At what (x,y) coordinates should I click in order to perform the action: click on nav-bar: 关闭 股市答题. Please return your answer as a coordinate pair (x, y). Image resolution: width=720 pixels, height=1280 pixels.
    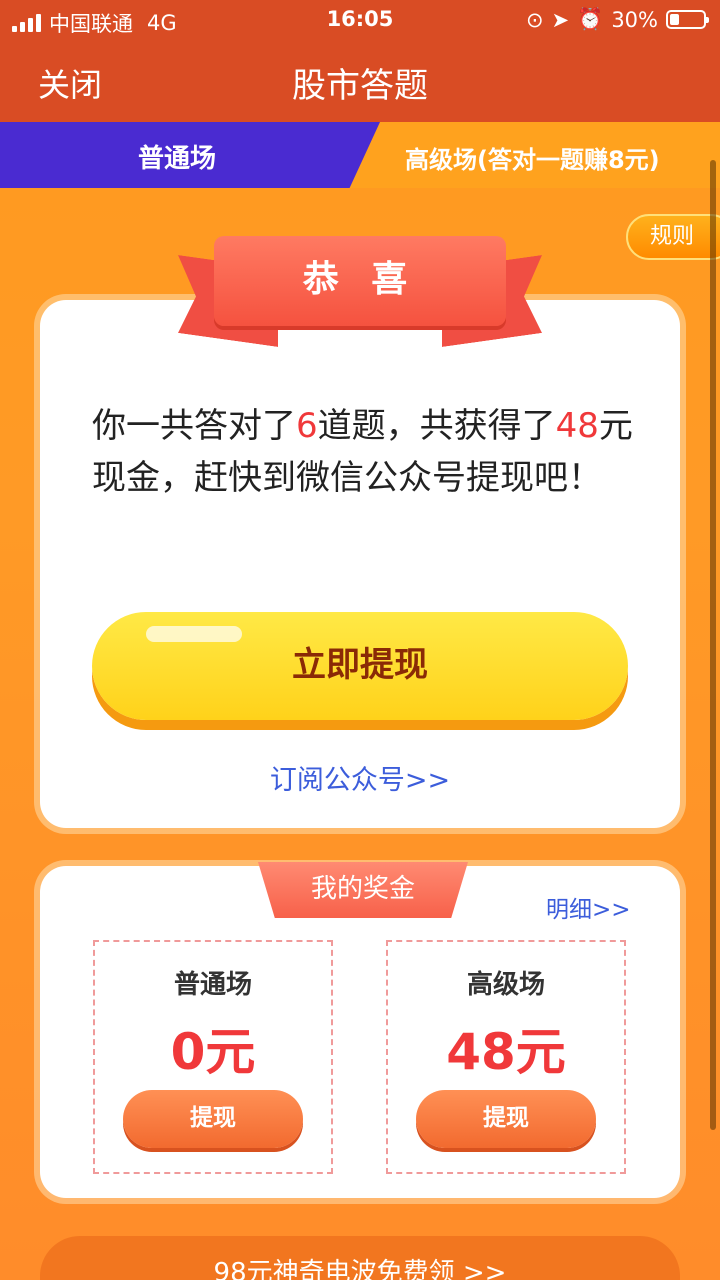
    Looking at the image, I should click on (360, 81).